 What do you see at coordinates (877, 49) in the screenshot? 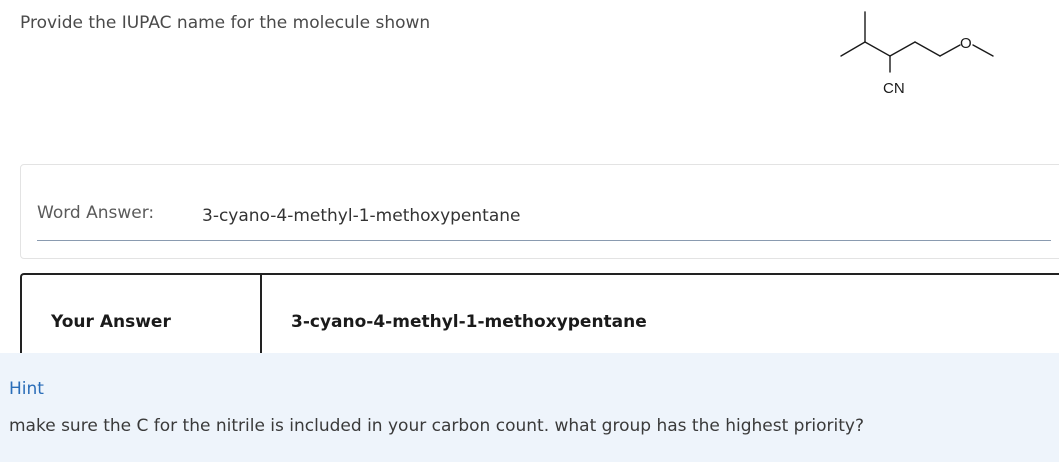
I see `bond-c4-c3` at bounding box center [877, 49].